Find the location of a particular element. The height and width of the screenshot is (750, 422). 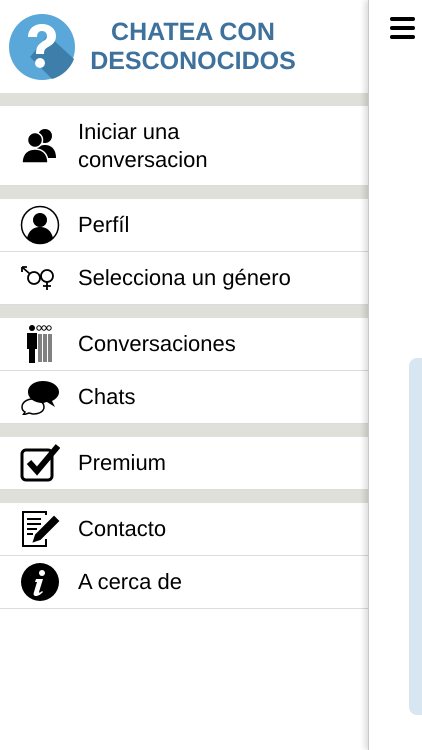

menu-item: A cerca de is located at coordinates (184, 582).